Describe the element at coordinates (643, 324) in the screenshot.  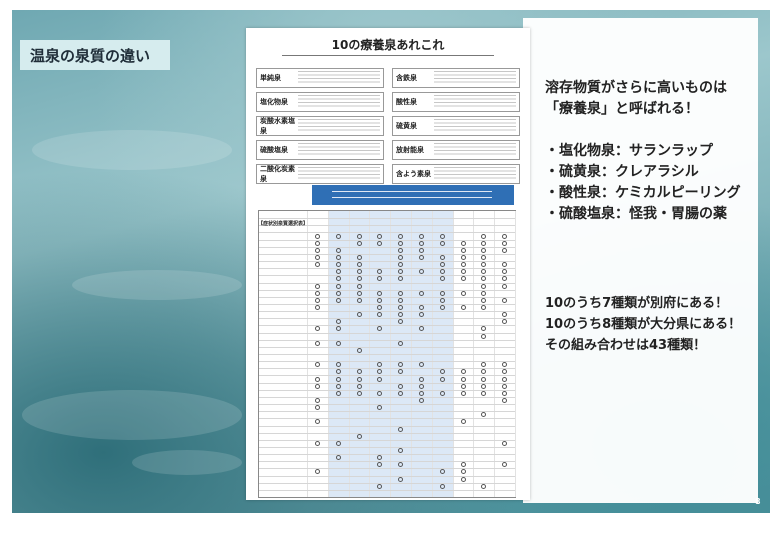
I see `fact-item: 10のうち8種類が大分県にある！` at that location.